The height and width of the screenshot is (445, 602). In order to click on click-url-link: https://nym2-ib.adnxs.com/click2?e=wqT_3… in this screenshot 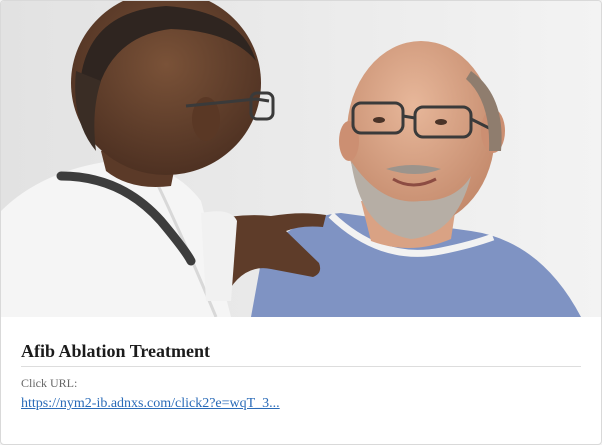, I will do `click(150, 404)`.